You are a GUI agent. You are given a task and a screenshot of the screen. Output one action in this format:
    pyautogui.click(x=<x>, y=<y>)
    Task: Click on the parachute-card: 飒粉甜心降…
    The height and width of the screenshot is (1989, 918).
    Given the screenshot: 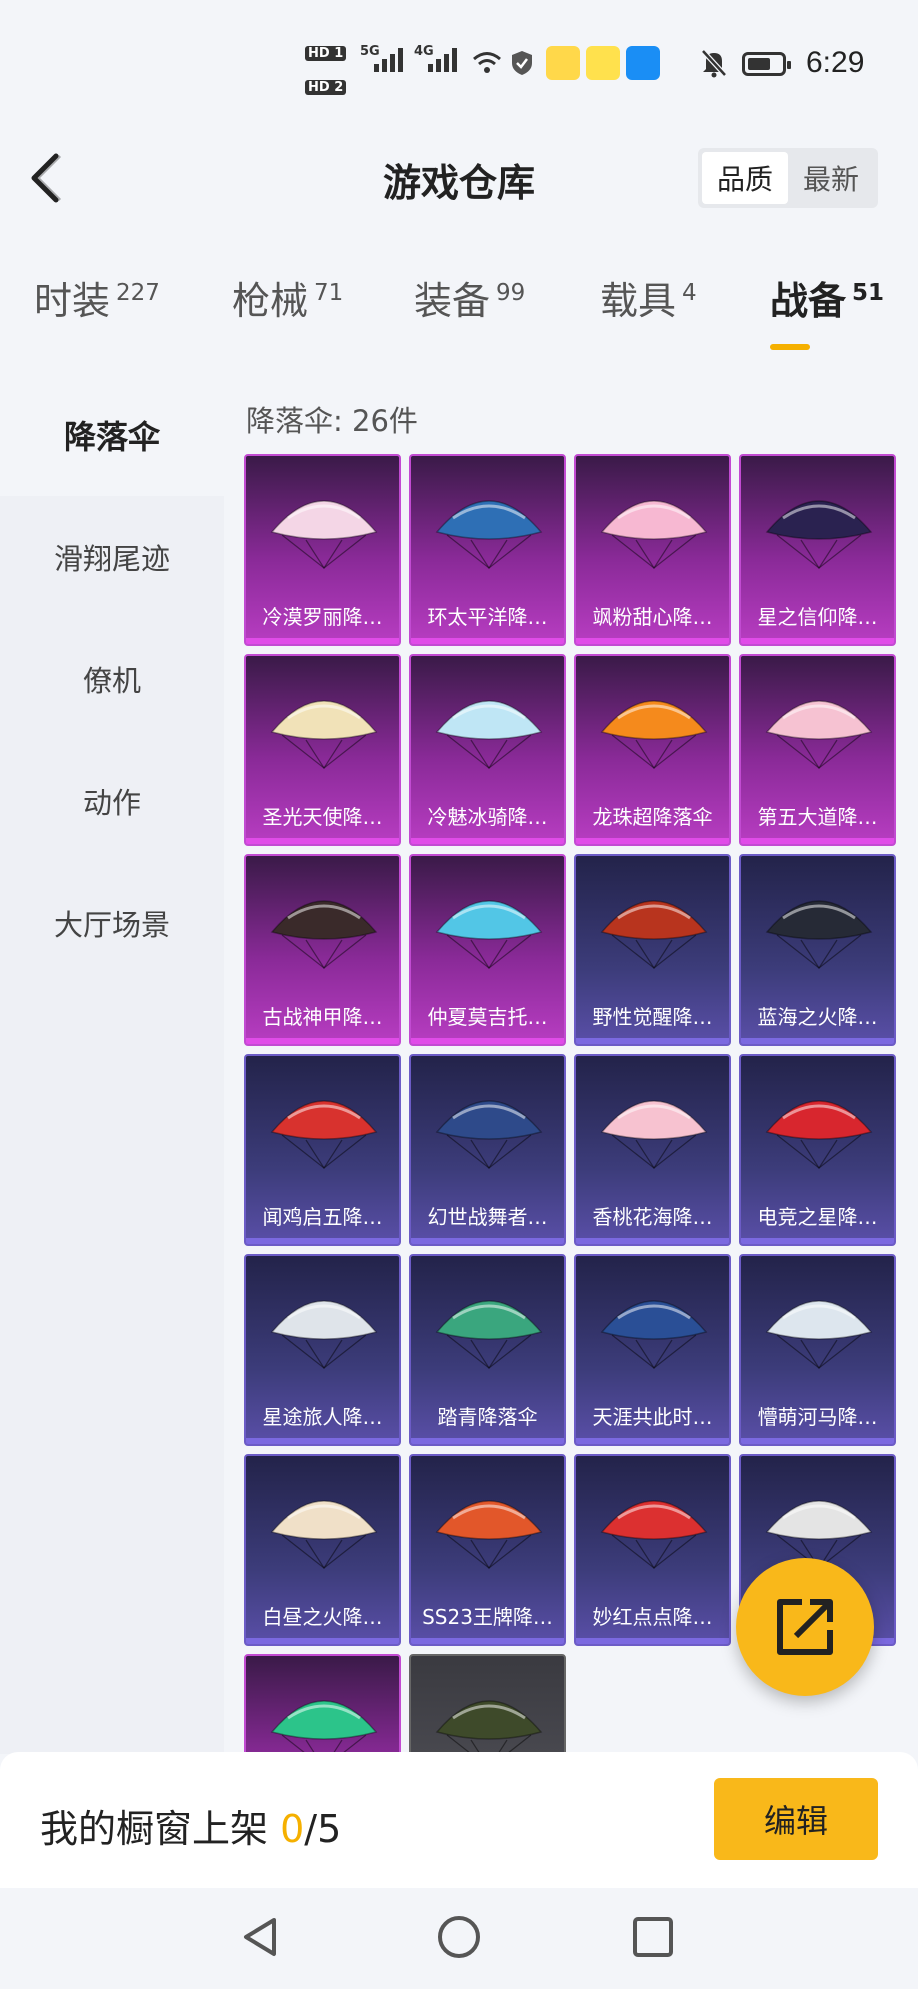 What is the action you would take?
    pyautogui.click(x=652, y=550)
    